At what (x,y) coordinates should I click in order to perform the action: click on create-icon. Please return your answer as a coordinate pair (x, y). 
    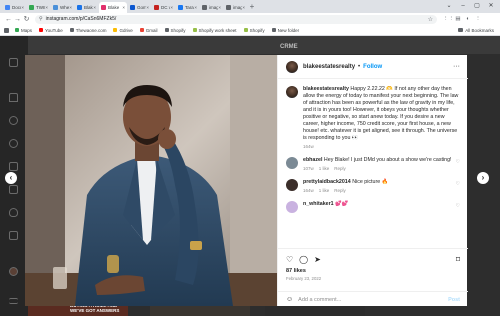
    Looking at the image, I should click on (13, 235).